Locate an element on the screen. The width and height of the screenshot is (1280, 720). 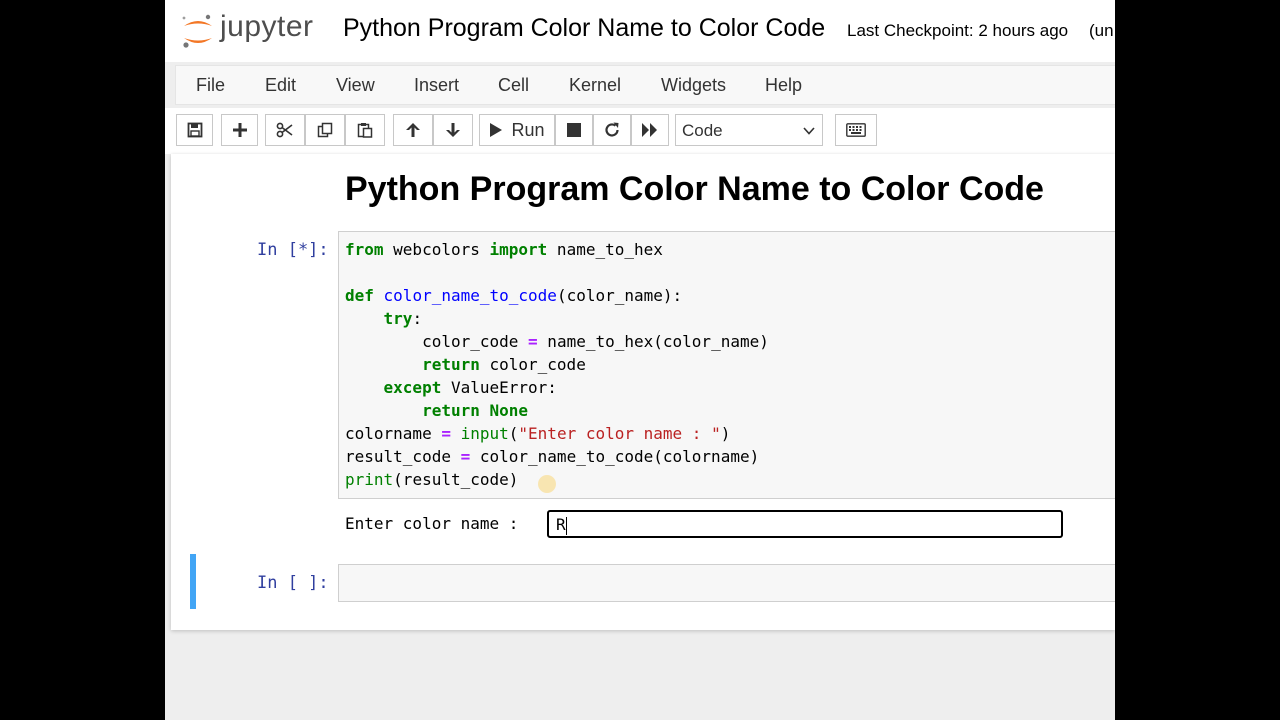
save-icon is located at coordinates (194, 130).